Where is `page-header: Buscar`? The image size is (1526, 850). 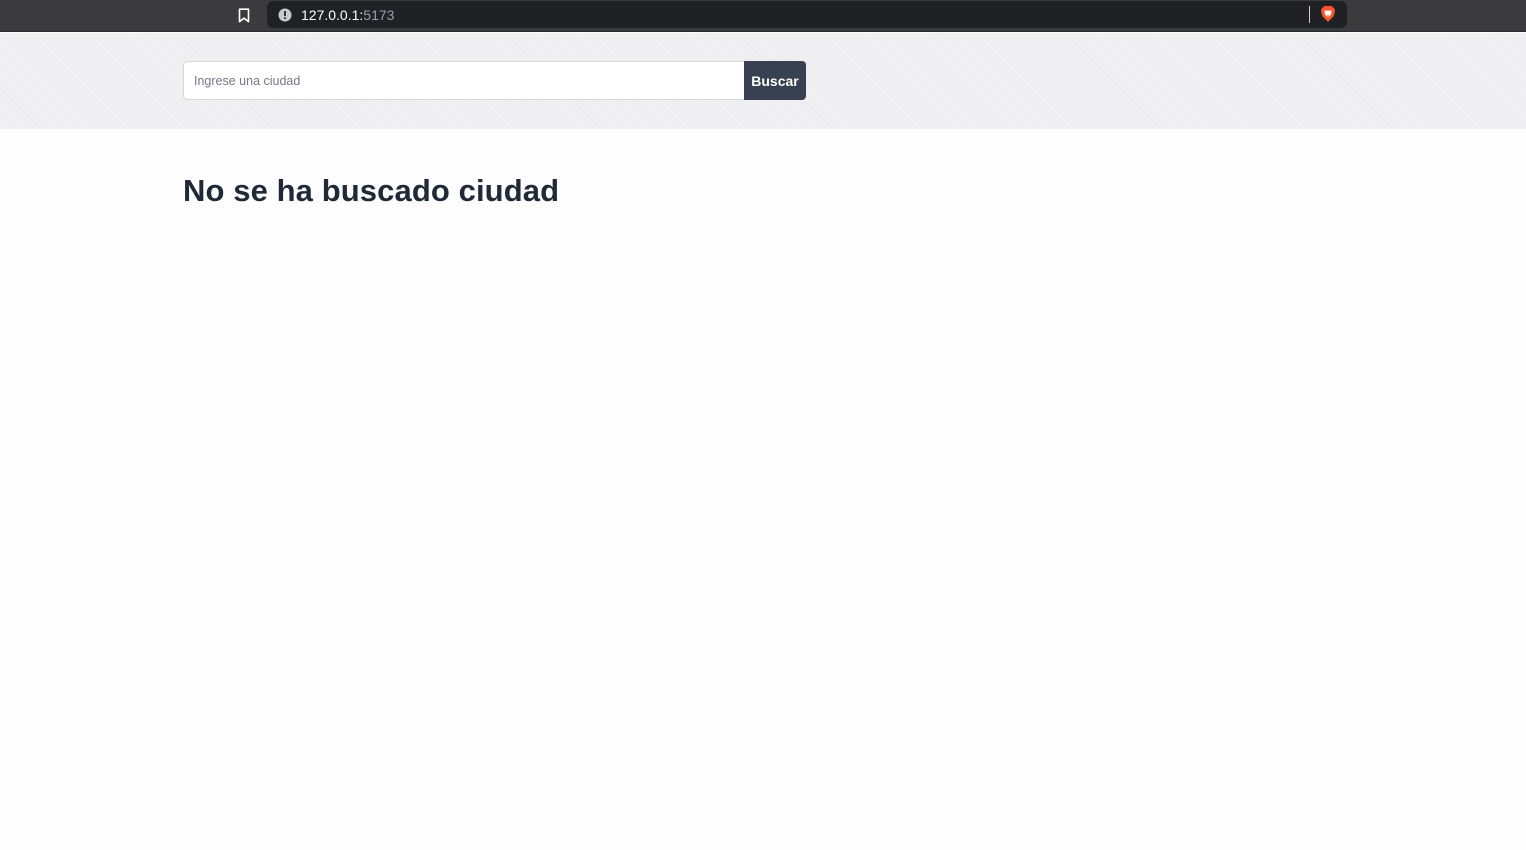 page-header: Buscar is located at coordinates (763, 81).